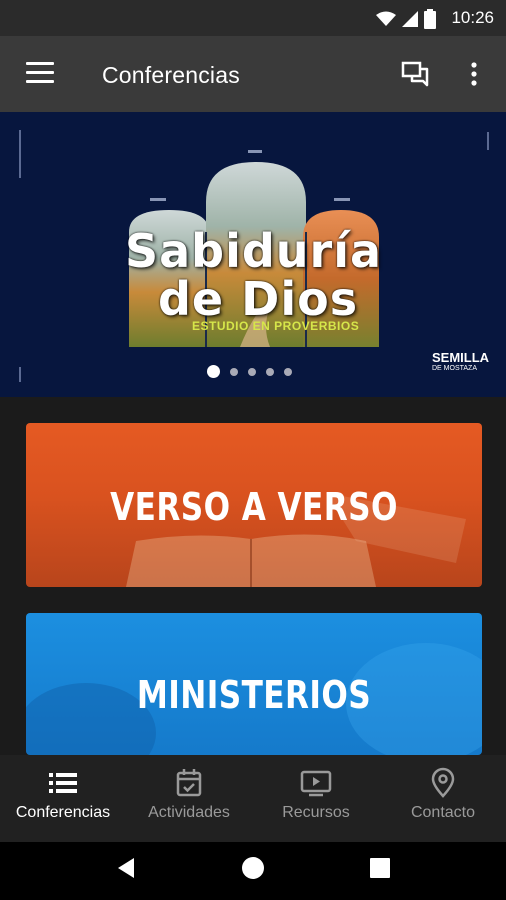  Describe the element at coordinates (443, 812) in the screenshot. I see `nav-label: Contacto` at that location.